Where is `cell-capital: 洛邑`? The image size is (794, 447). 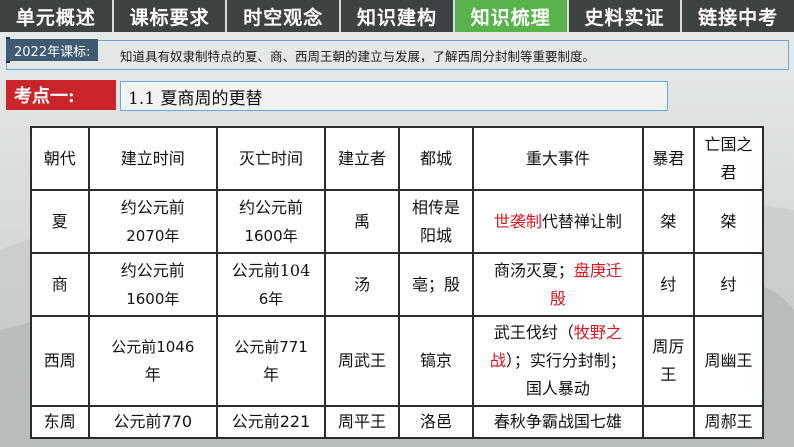 cell-capital: 洛邑 is located at coordinates (436, 422).